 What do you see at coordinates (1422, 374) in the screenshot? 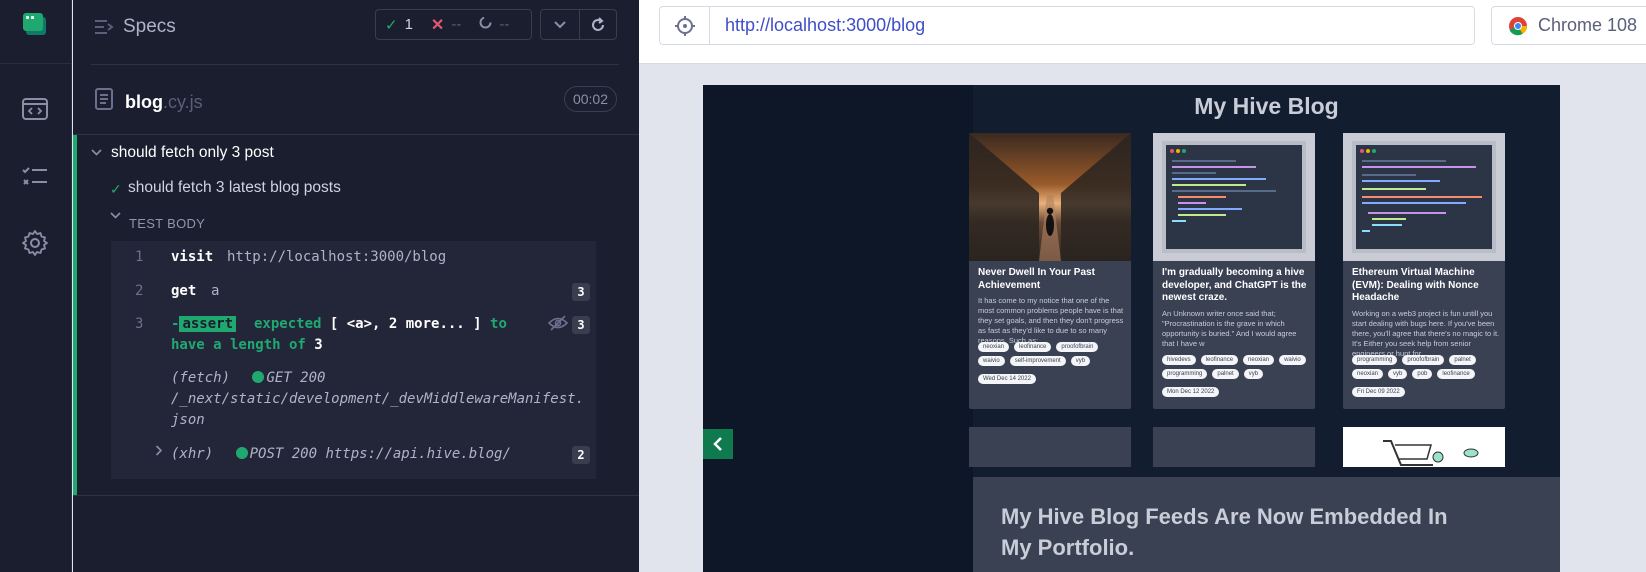
I see `post-tag: pob` at bounding box center [1422, 374].